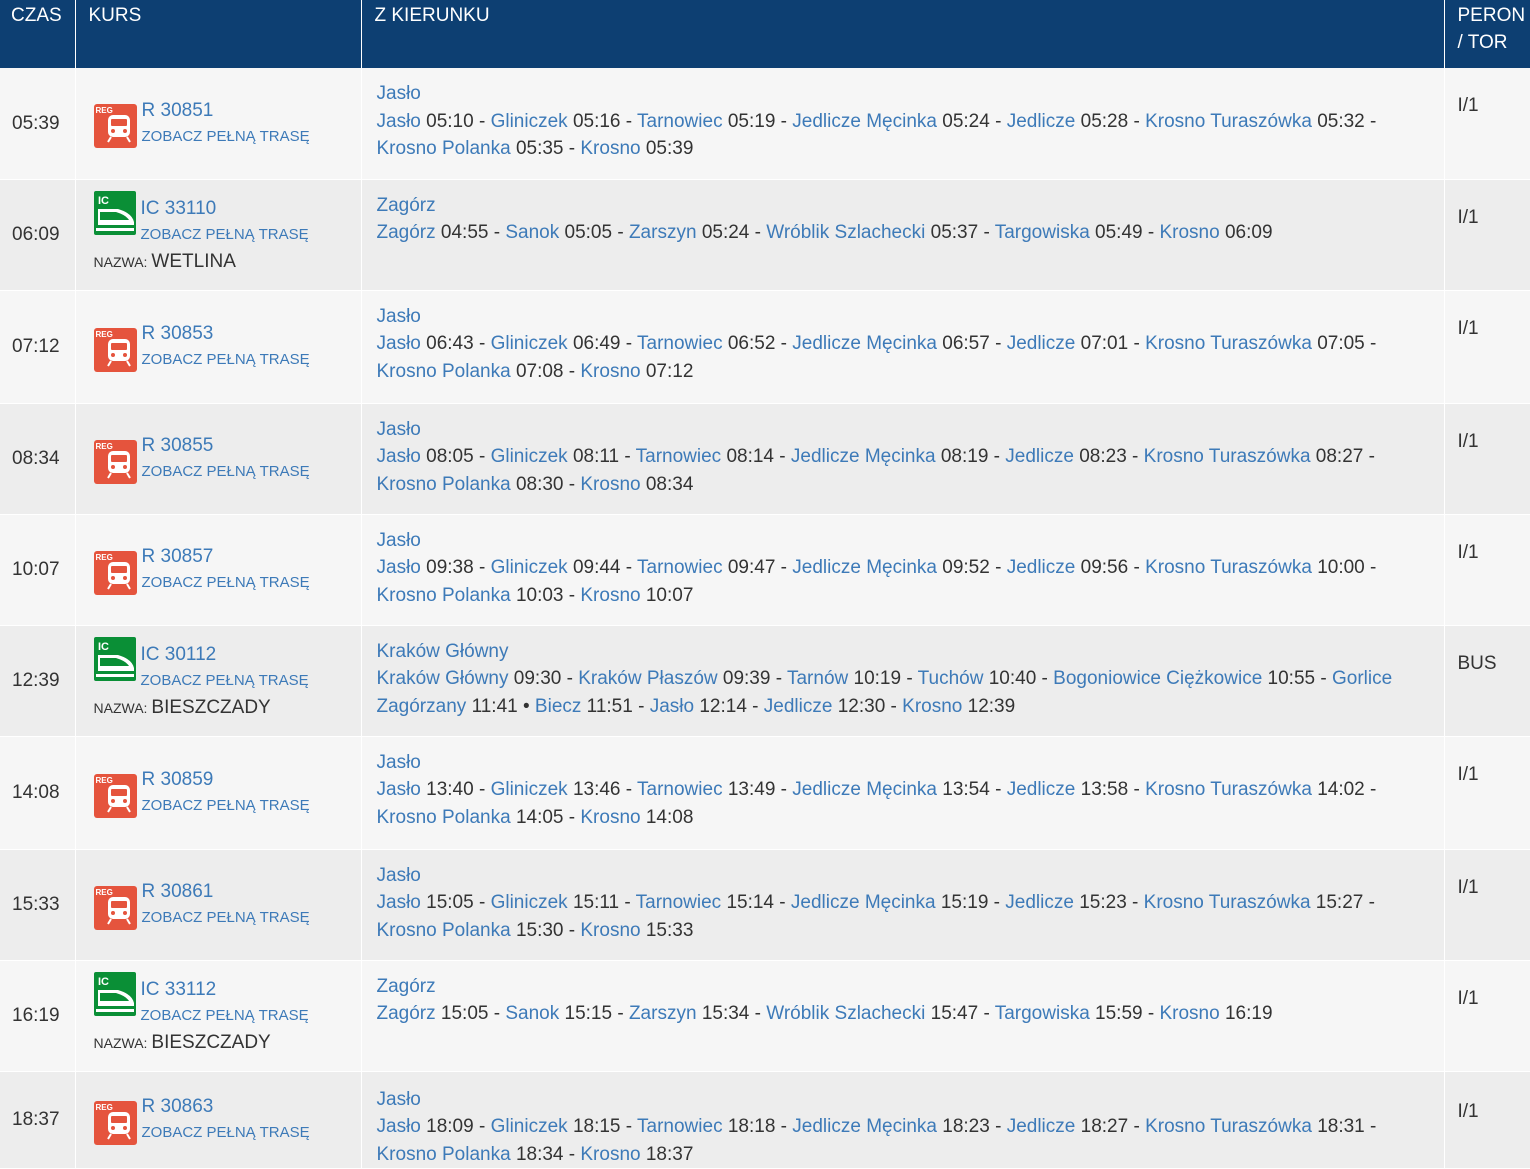 This screenshot has width=1530, height=1169. I want to click on stop-station-link: Kraków Płaszów, so click(647, 678).